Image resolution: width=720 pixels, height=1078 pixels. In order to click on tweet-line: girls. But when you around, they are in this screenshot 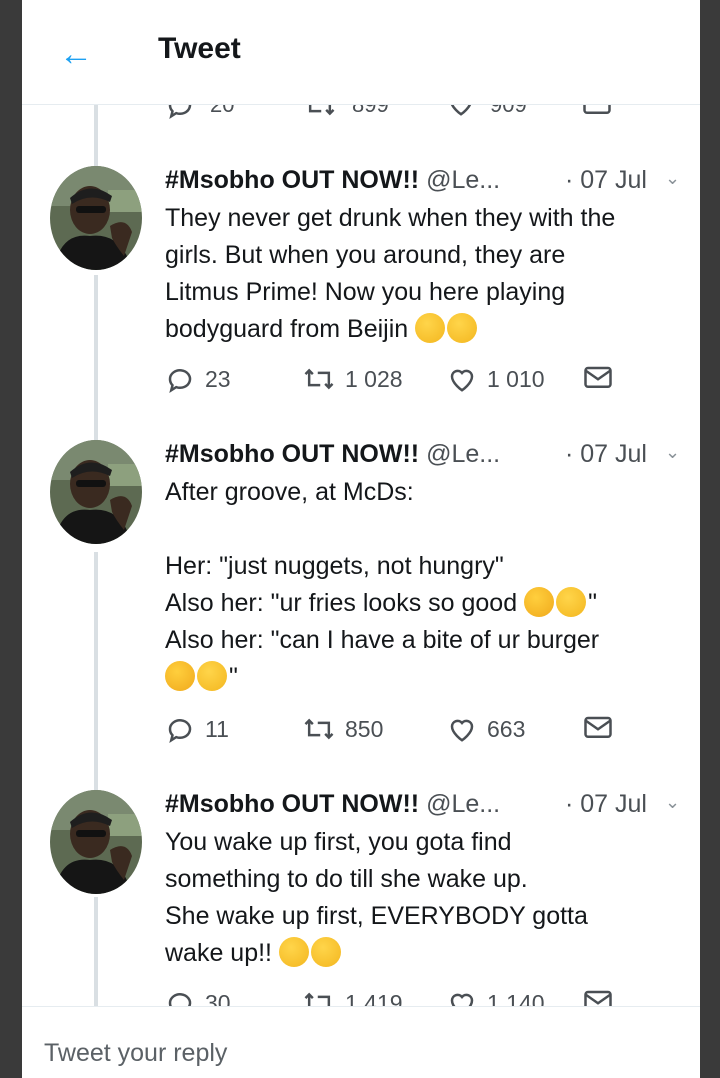, I will do `click(365, 255)`.